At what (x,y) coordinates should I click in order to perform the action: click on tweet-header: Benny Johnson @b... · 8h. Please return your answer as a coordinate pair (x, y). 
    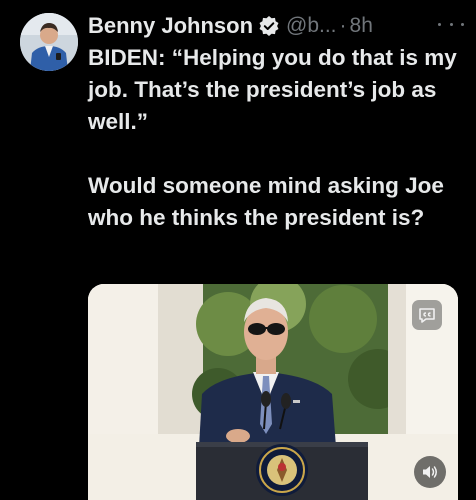
    Looking at the image, I should click on (230, 26).